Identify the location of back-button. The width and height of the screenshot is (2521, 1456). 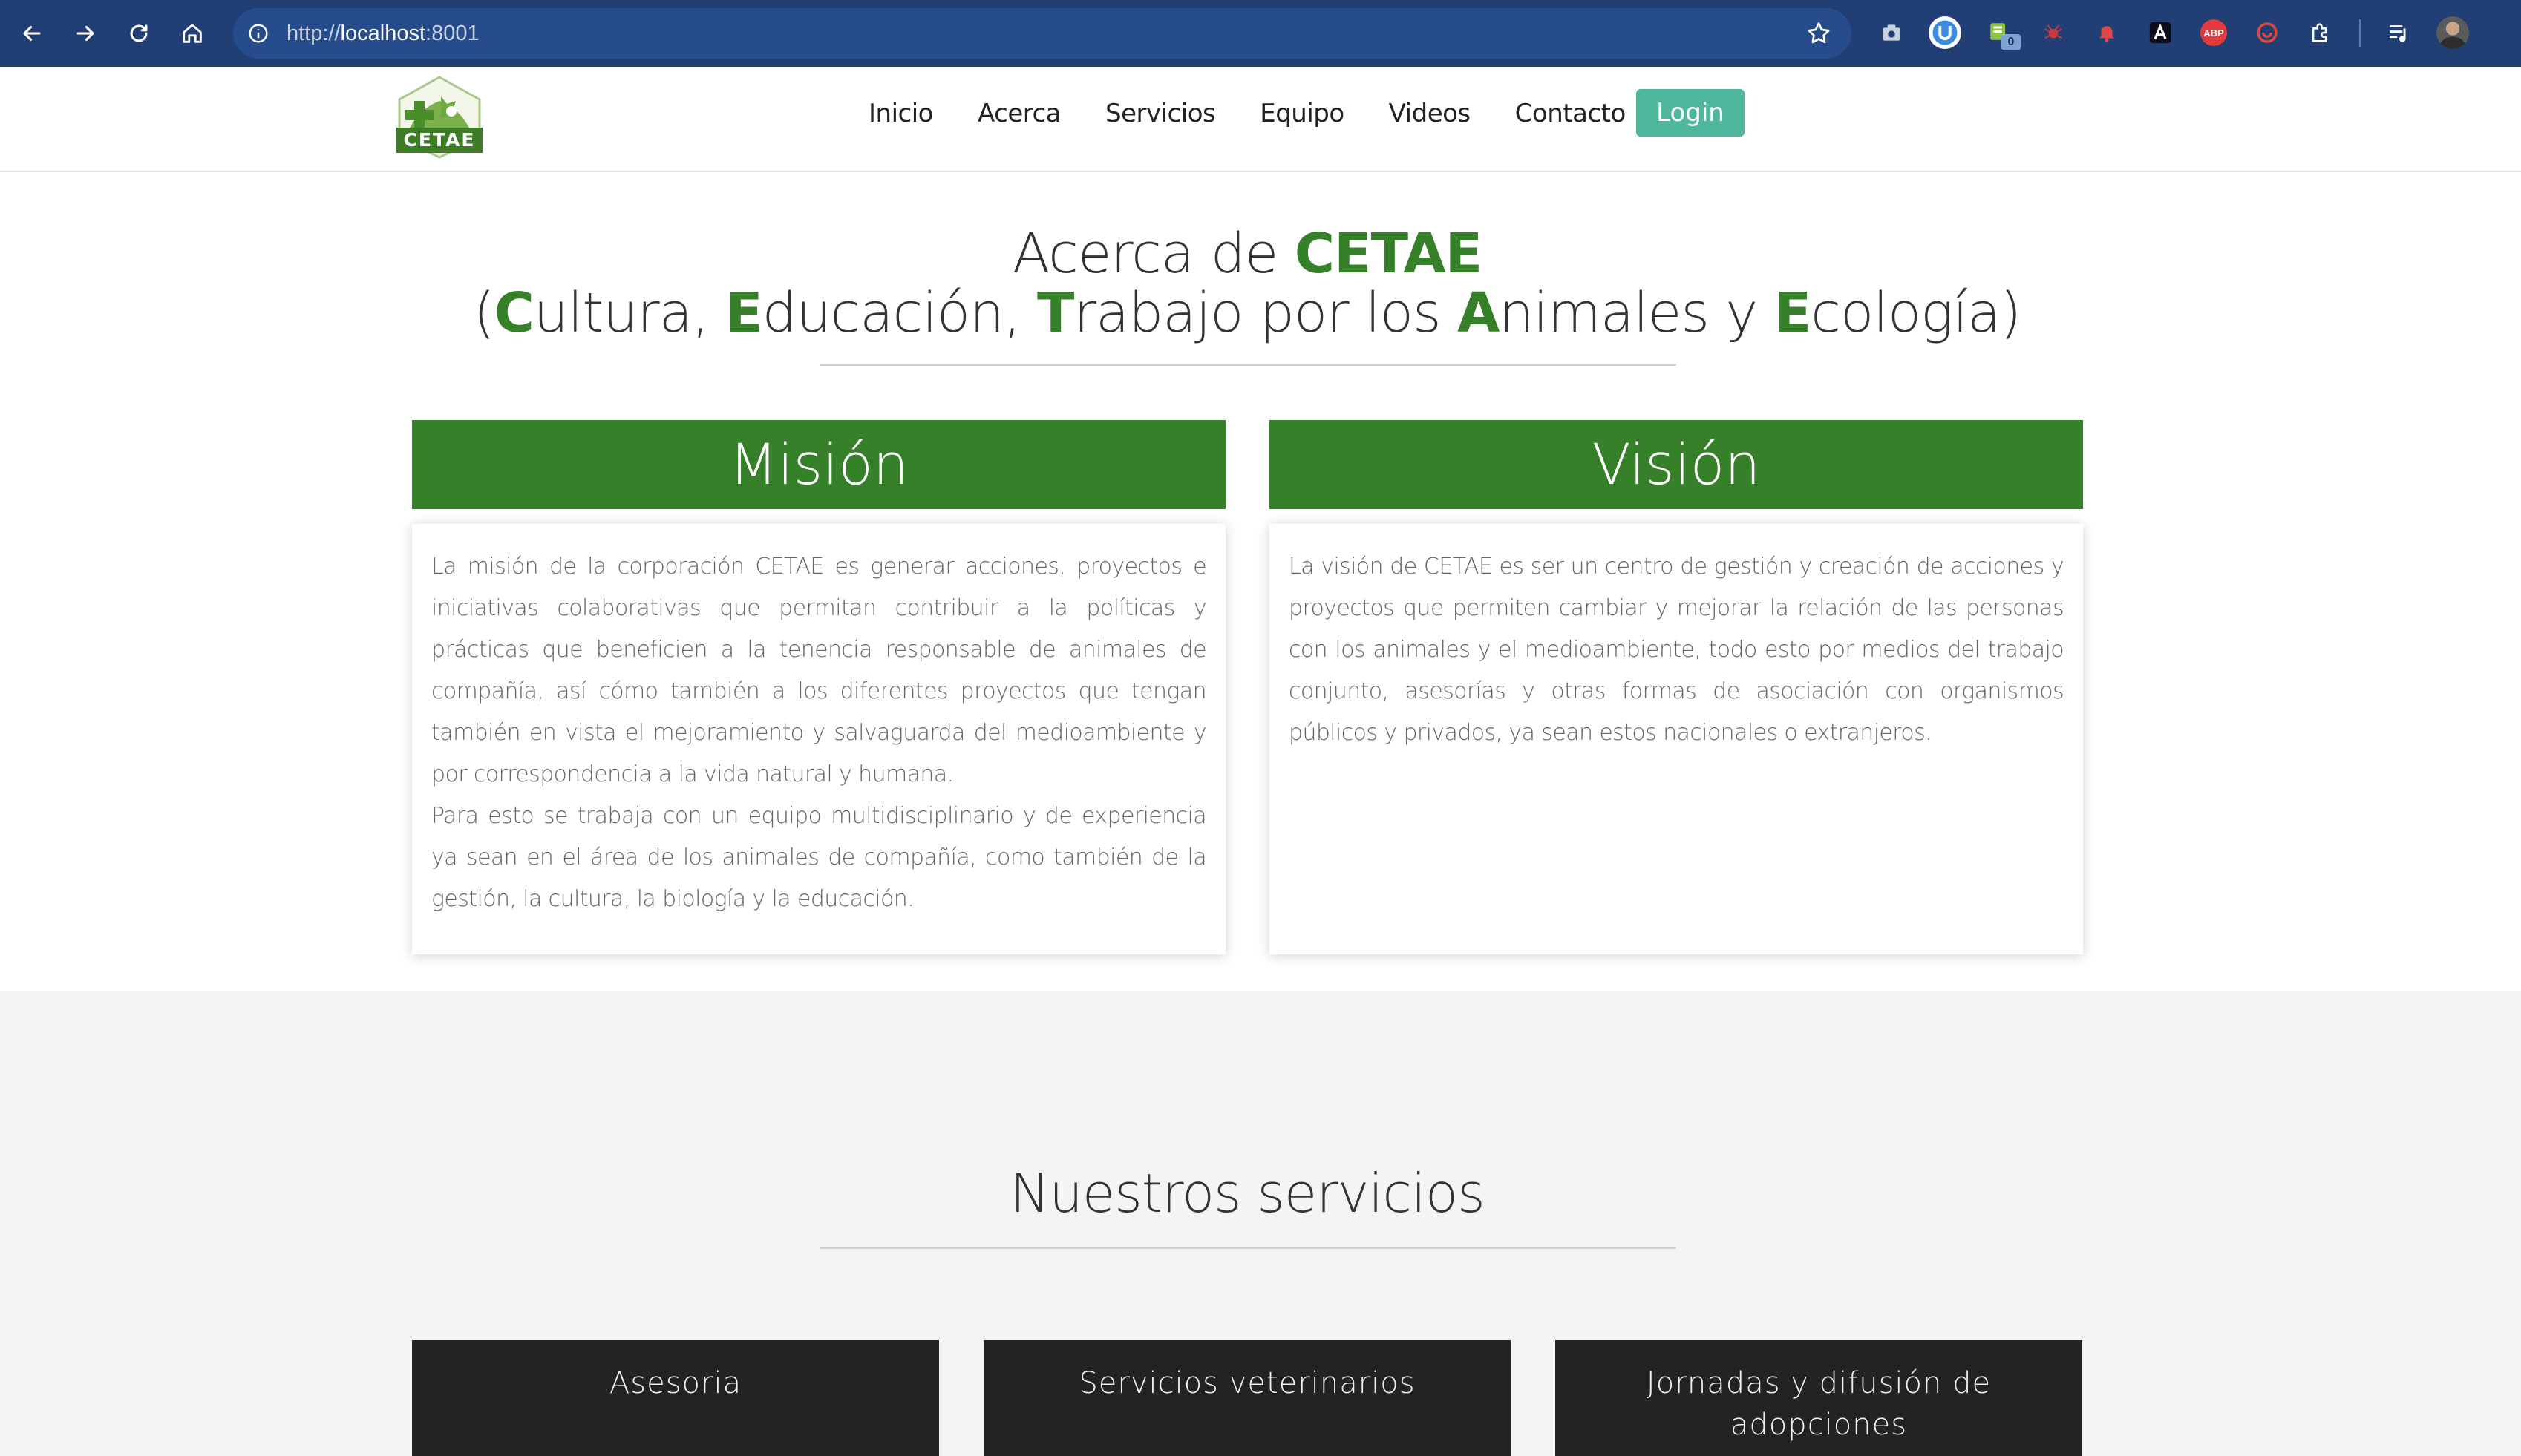
(31, 34).